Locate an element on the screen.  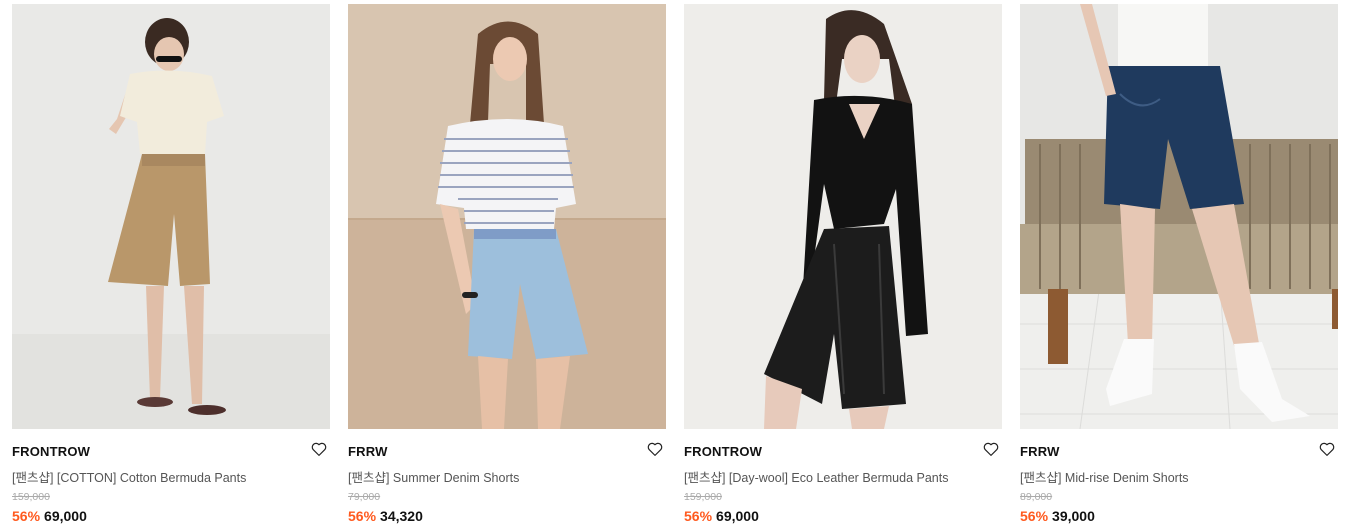
product-name: [팬츠샵] Summer Denim Shorts is located at coordinates (433, 476).